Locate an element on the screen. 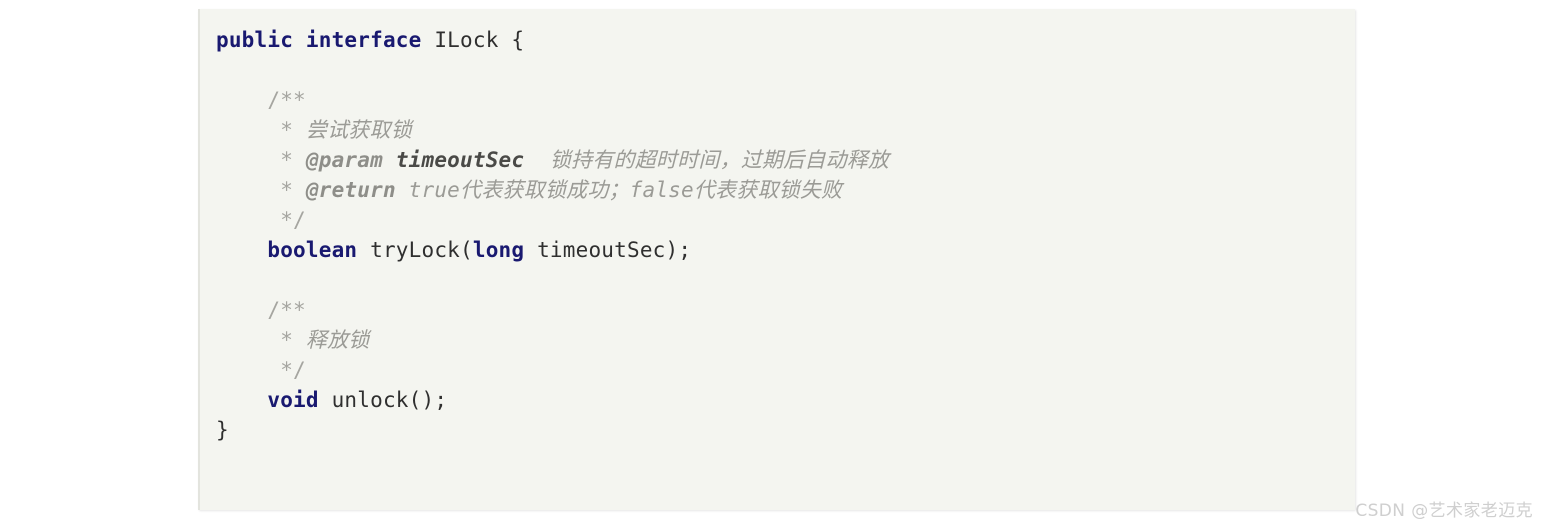 This screenshot has width=1541, height=525. code-token-plain: unlock(); is located at coordinates (383, 400).